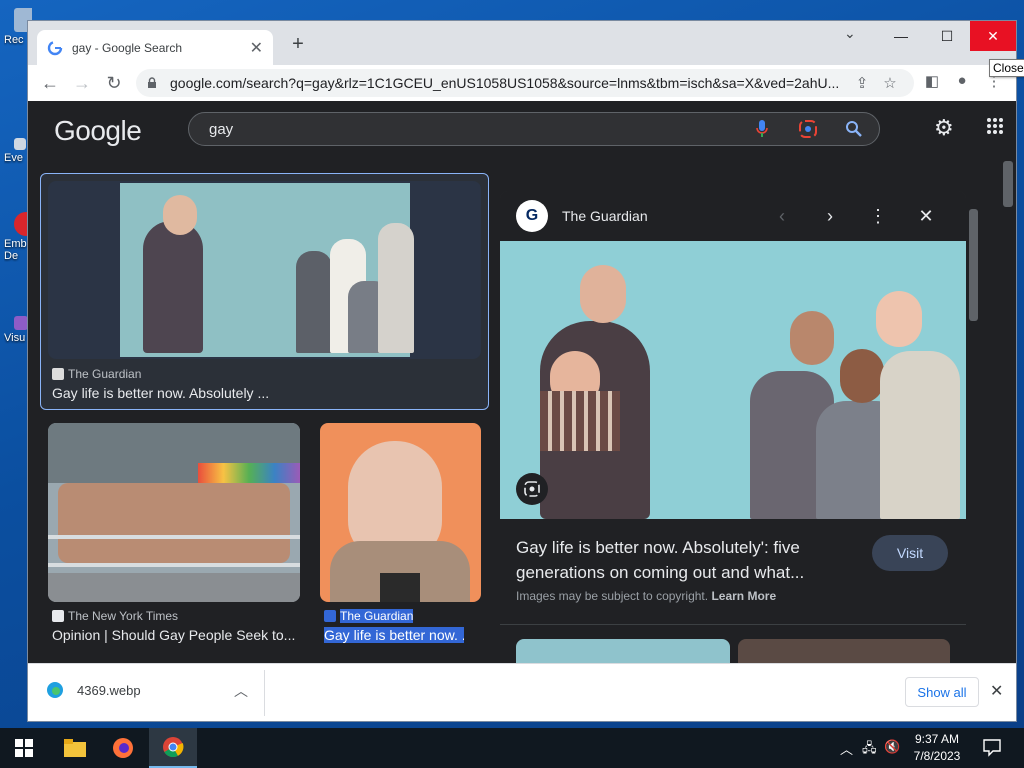 The height and width of the screenshot is (768, 1024). What do you see at coordinates (830, 216) in the screenshot?
I see `next-image-icon: ›` at bounding box center [830, 216].